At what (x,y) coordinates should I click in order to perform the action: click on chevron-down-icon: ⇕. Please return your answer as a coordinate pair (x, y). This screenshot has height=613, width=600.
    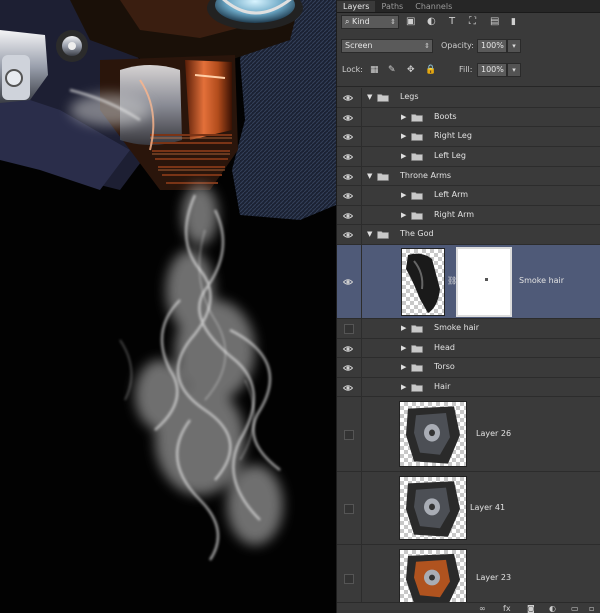
    Looking at the image, I should click on (427, 46).